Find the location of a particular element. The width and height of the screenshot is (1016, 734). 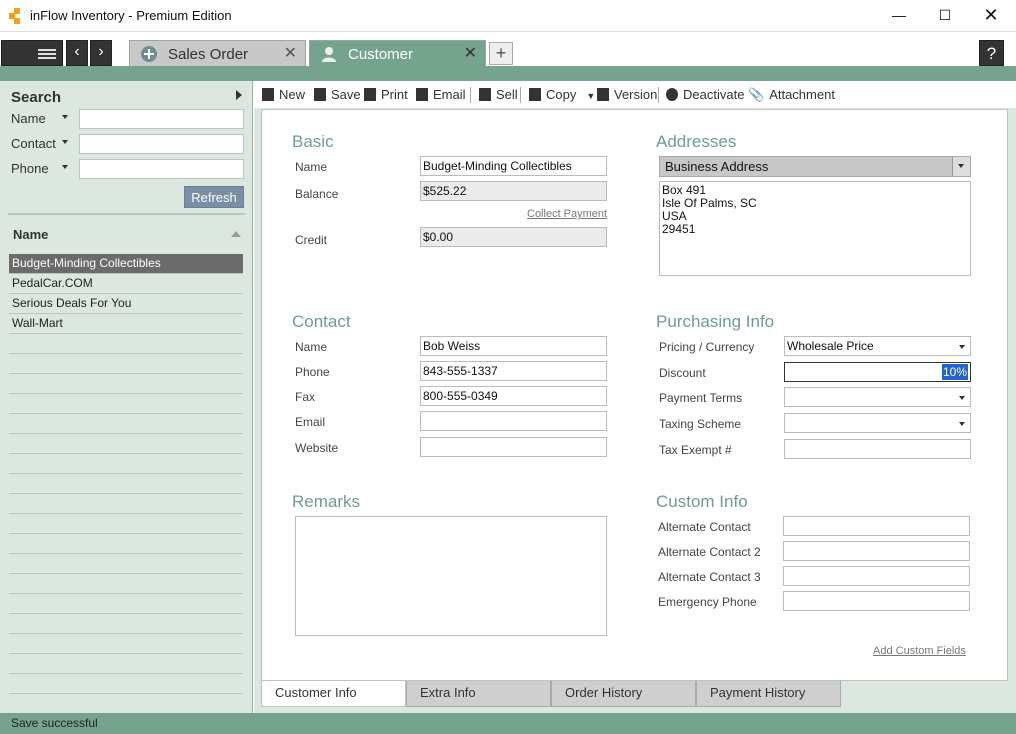

sort-ascending-icon is located at coordinates (236, 234).